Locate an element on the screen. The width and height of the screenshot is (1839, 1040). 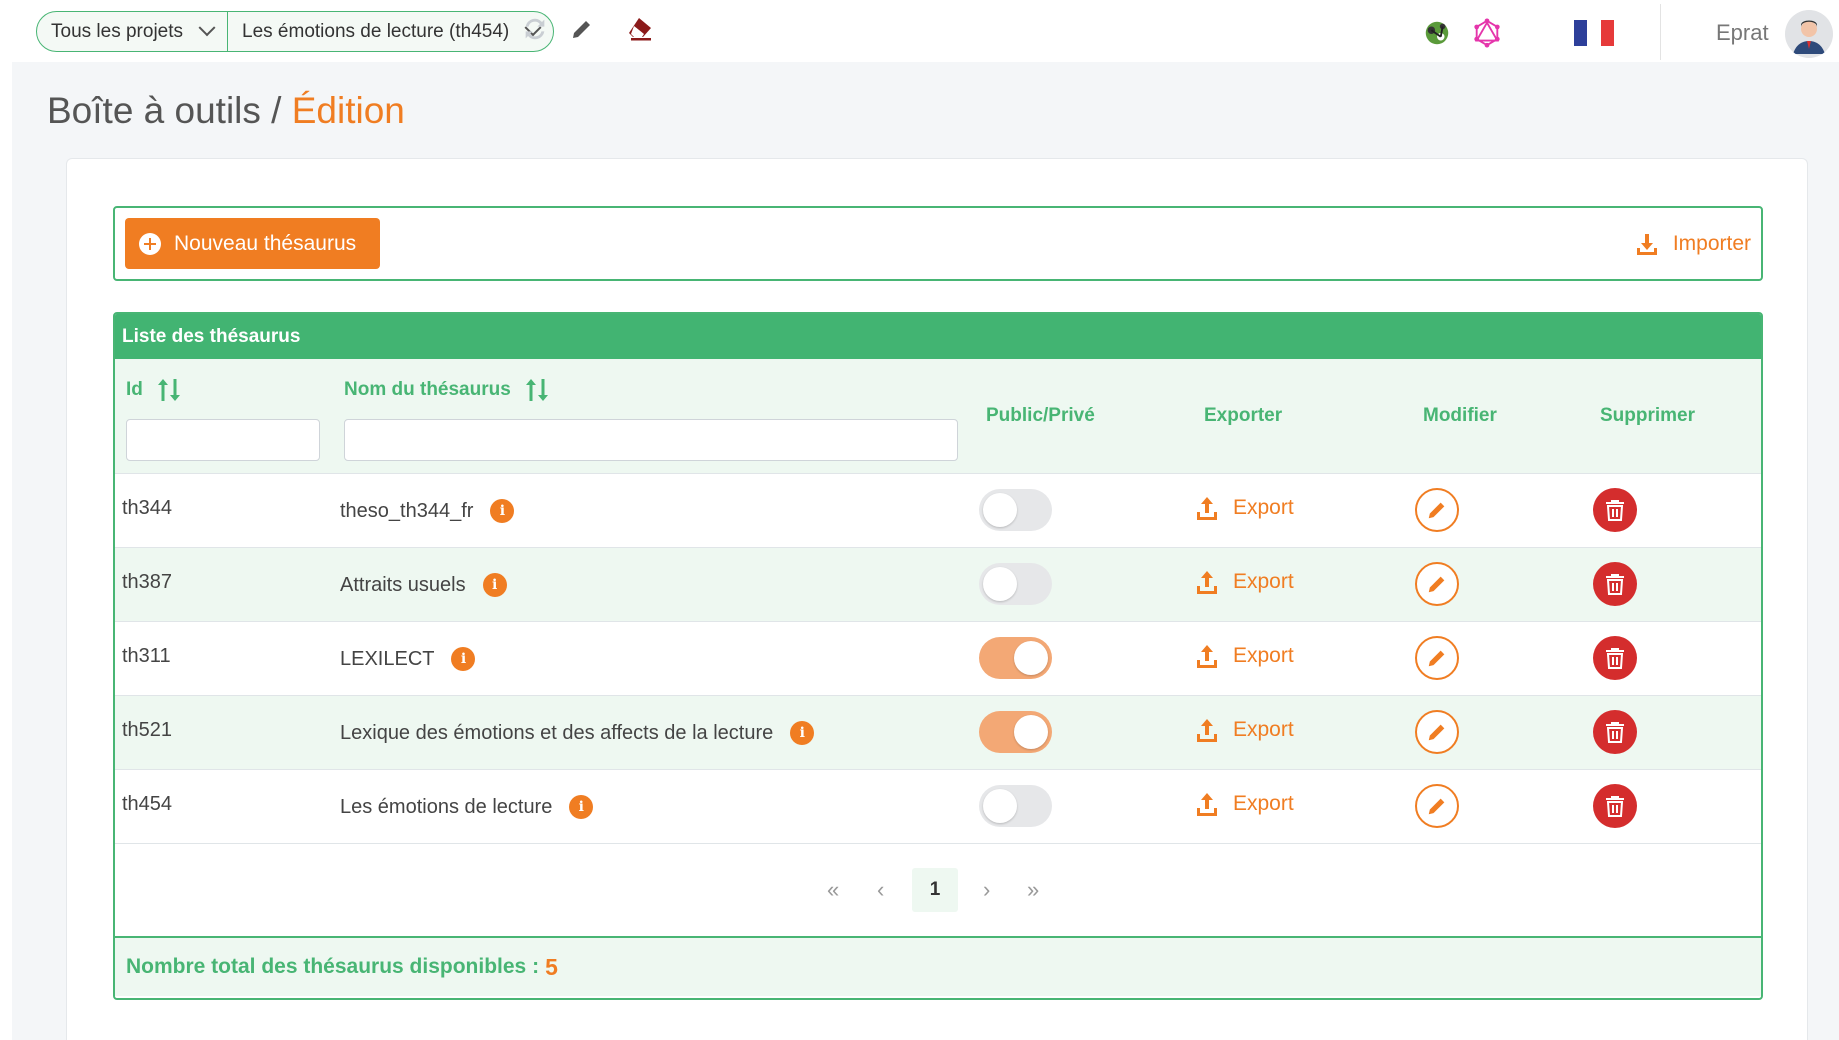
download-icon is located at coordinates (1646, 244).